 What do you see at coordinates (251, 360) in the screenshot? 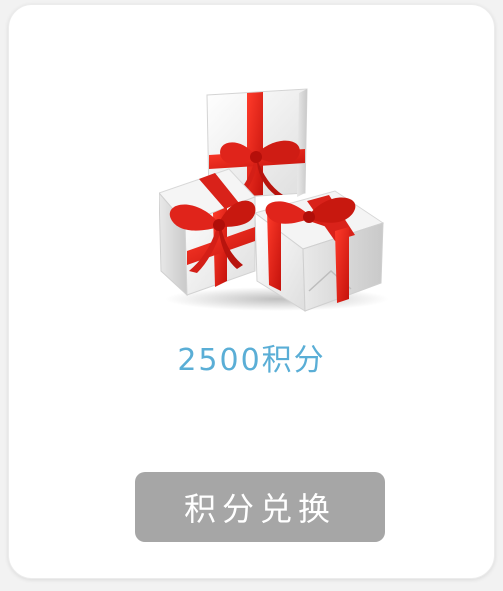
I see `points-value: 2500积分` at bounding box center [251, 360].